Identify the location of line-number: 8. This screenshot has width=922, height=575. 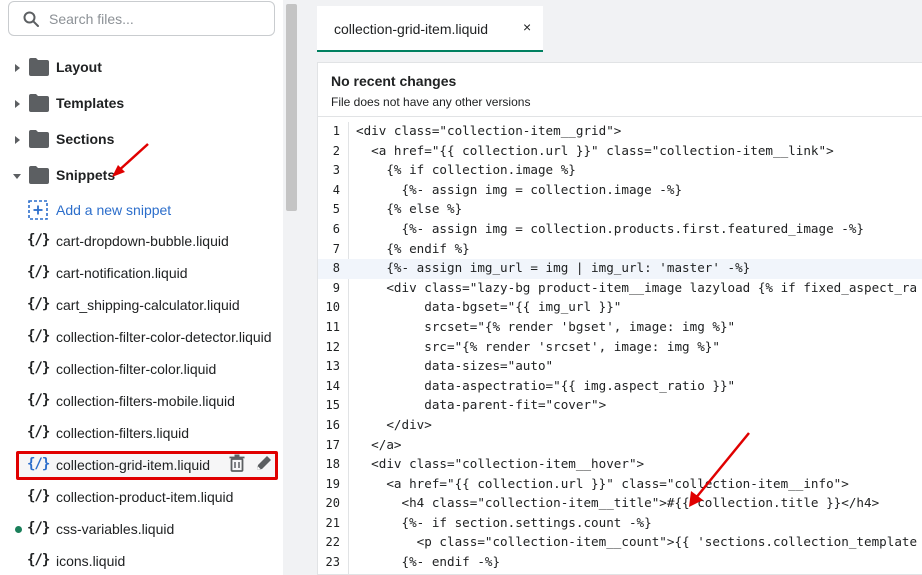
(336, 268).